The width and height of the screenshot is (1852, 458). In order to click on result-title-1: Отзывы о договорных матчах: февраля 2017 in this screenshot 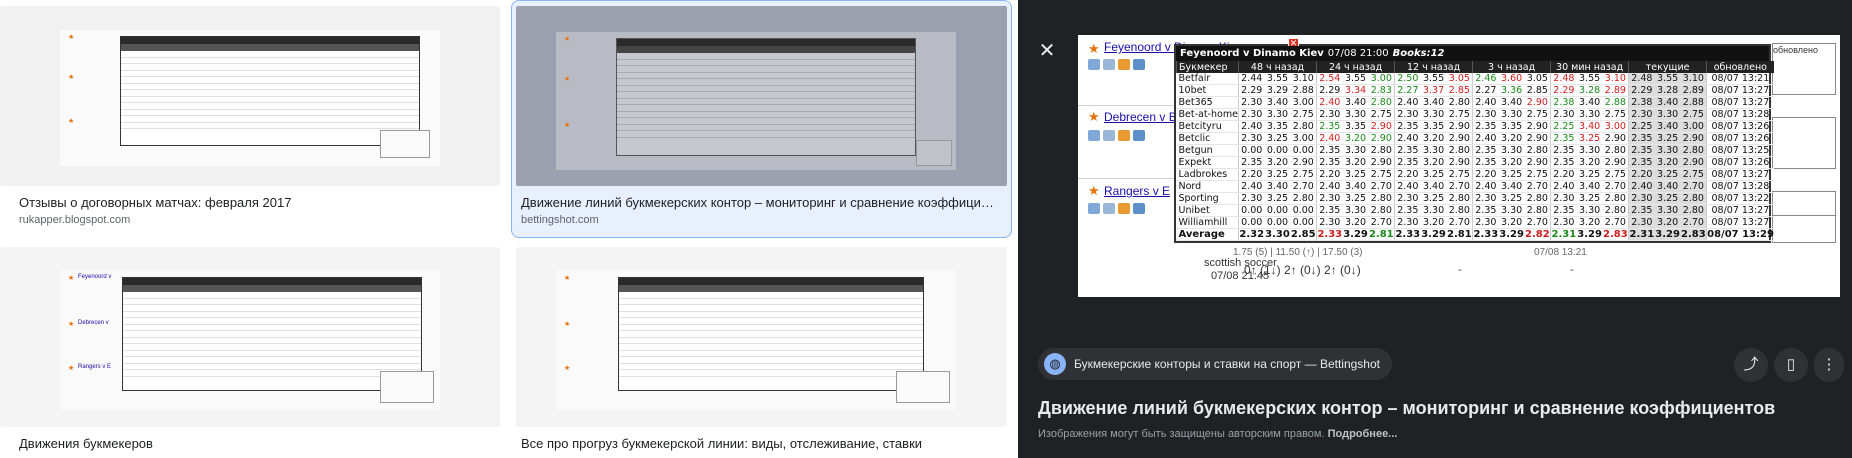, I will do `click(254, 202)`.